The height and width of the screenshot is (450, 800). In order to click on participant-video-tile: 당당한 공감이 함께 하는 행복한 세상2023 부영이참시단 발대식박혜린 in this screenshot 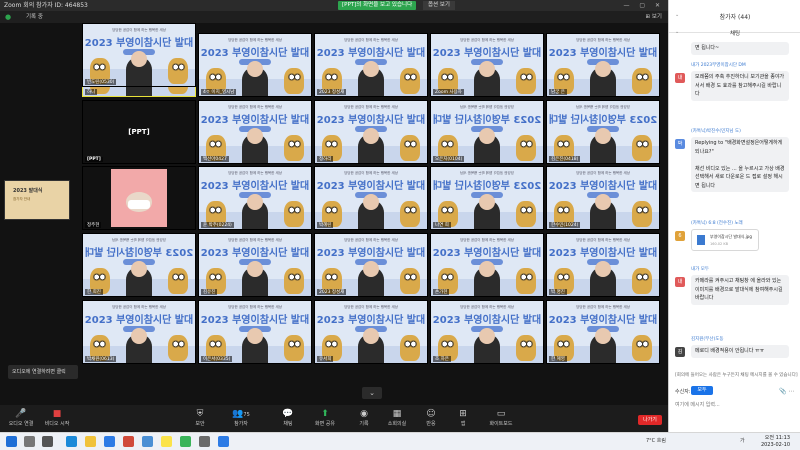, I will do `click(371, 198)`.